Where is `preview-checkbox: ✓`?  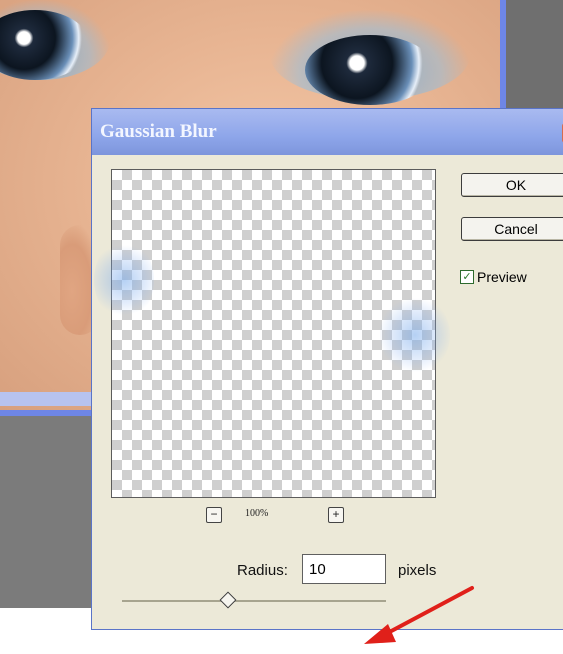 preview-checkbox: ✓ is located at coordinates (467, 277).